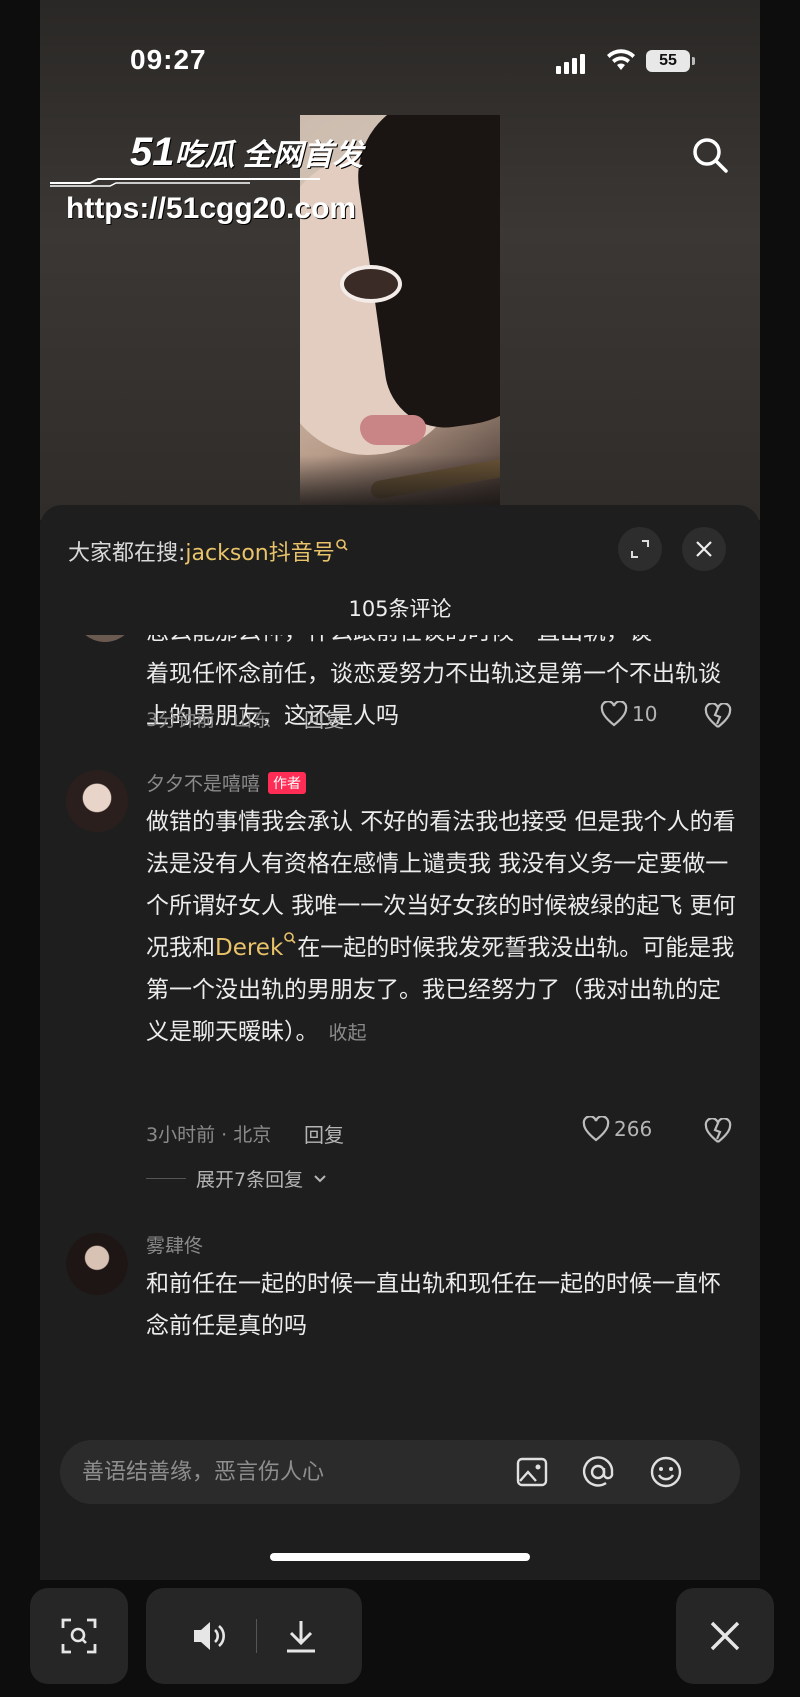  I want to click on hot-search: 大家都在搜:jackson抖音号, so click(208, 551).